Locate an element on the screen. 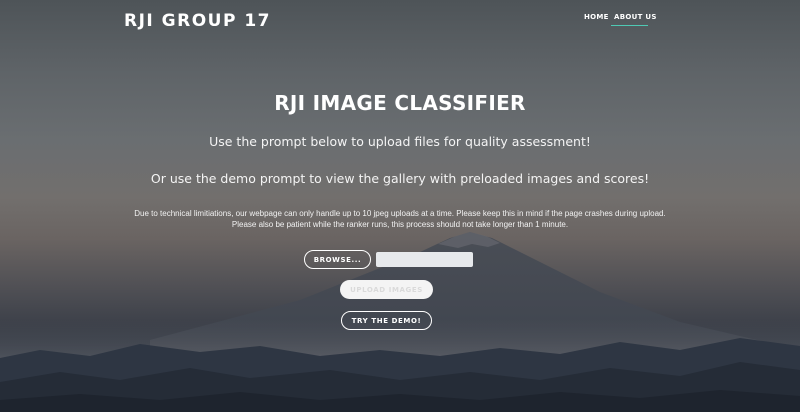  page-title: RJI IMAGE CLASSIFIER is located at coordinates (400, 103).